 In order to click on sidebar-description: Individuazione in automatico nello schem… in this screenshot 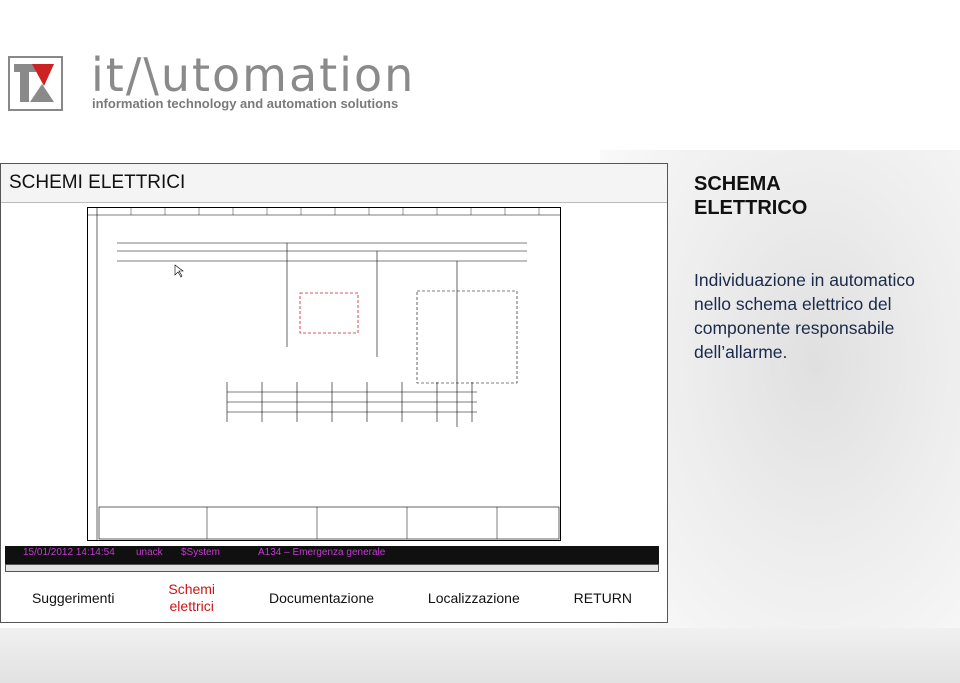, I will do `click(804, 316)`.